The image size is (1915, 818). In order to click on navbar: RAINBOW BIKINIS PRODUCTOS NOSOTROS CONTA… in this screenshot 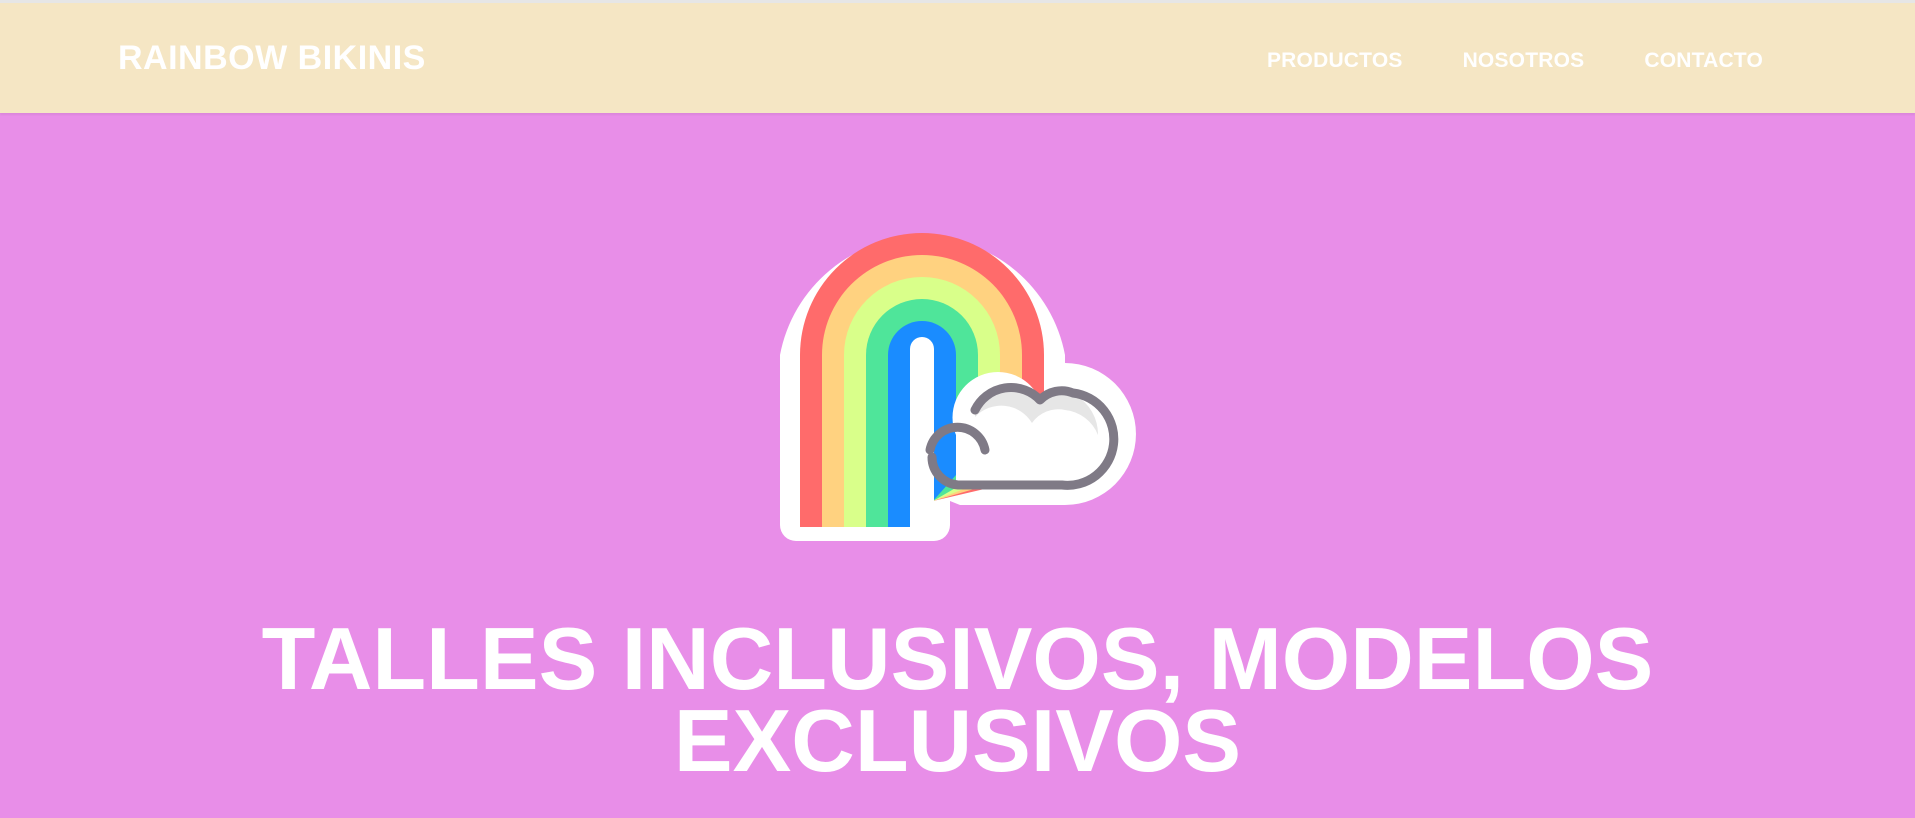, I will do `click(957, 58)`.